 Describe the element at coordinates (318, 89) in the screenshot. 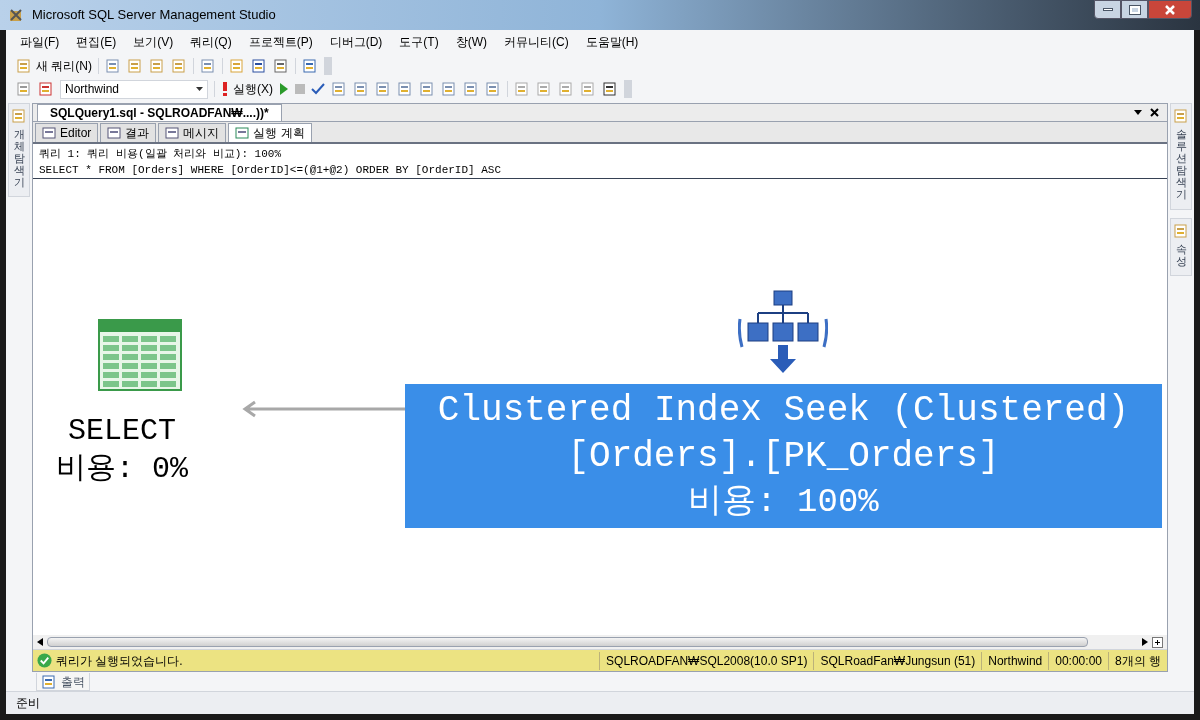

I see `checkmark-icon` at that location.